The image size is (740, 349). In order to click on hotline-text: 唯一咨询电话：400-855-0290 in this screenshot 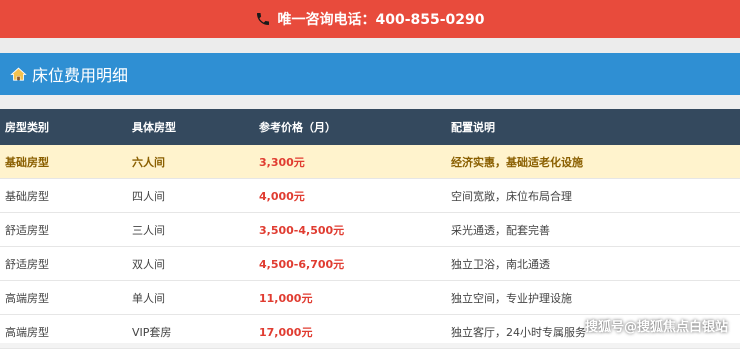, I will do `click(381, 20)`.